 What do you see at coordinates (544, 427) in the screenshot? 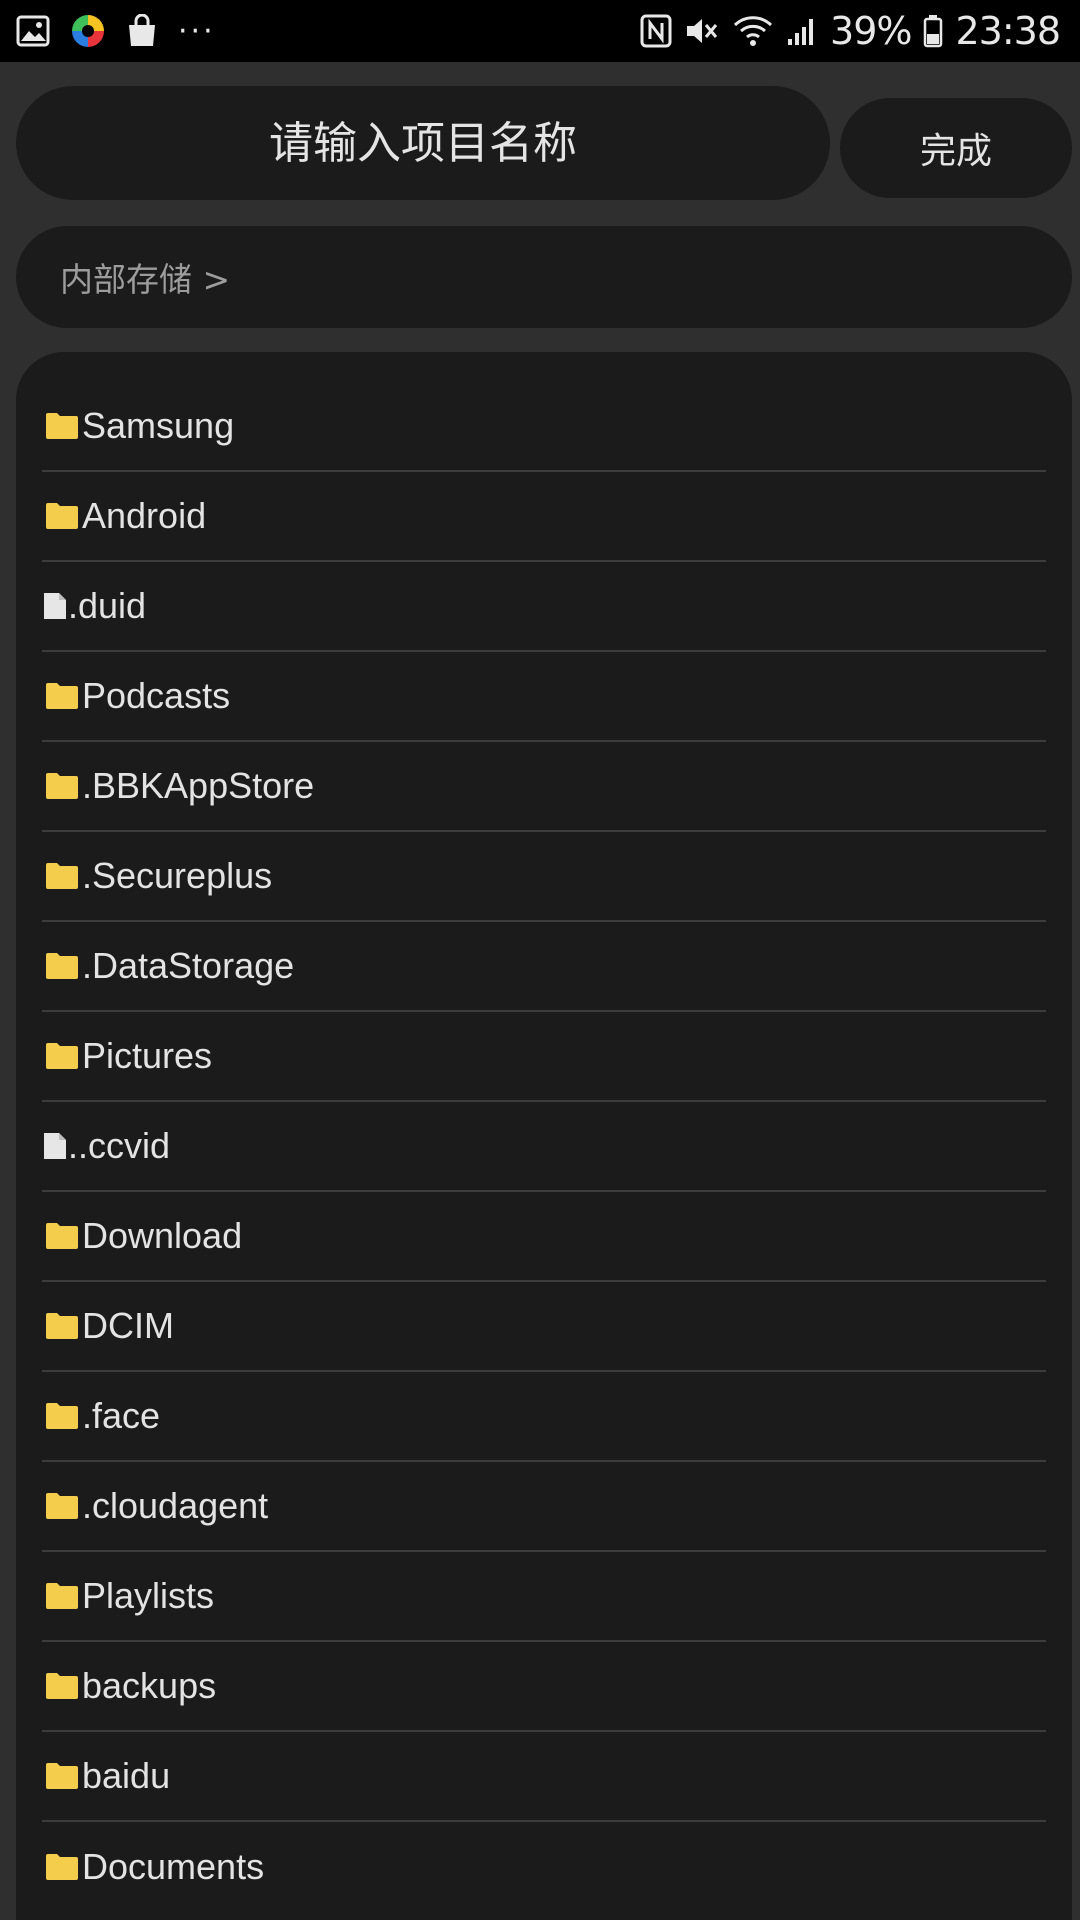
I see `file-list-item: Samsung` at bounding box center [544, 427].